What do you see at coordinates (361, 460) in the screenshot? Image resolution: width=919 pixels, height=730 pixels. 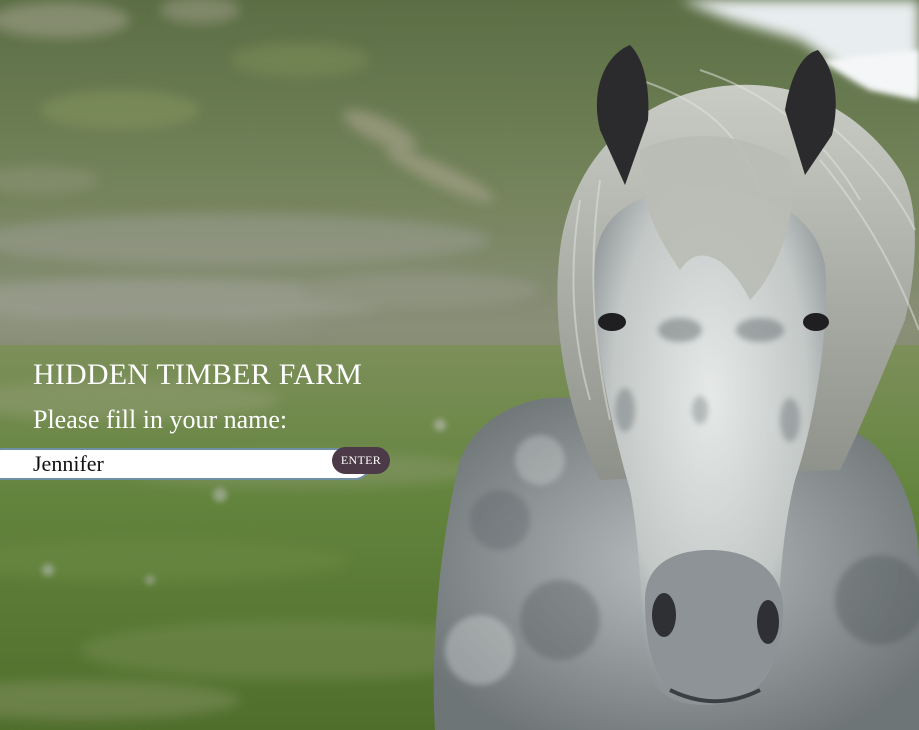 I see `enter-button: ENTER` at bounding box center [361, 460].